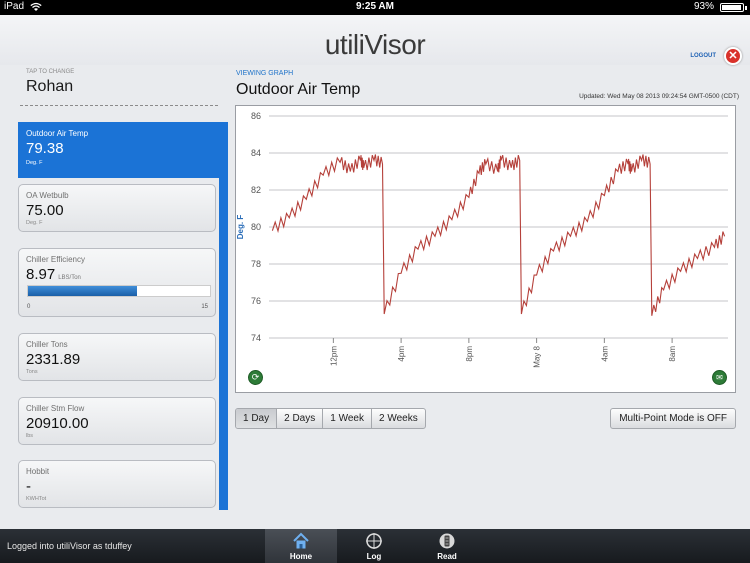 This screenshot has height=563, width=750. Describe the element at coordinates (117, 357) in the screenshot. I see `point-card-chiller-tons: Chiller Tons 2331.89 Tons` at that location.